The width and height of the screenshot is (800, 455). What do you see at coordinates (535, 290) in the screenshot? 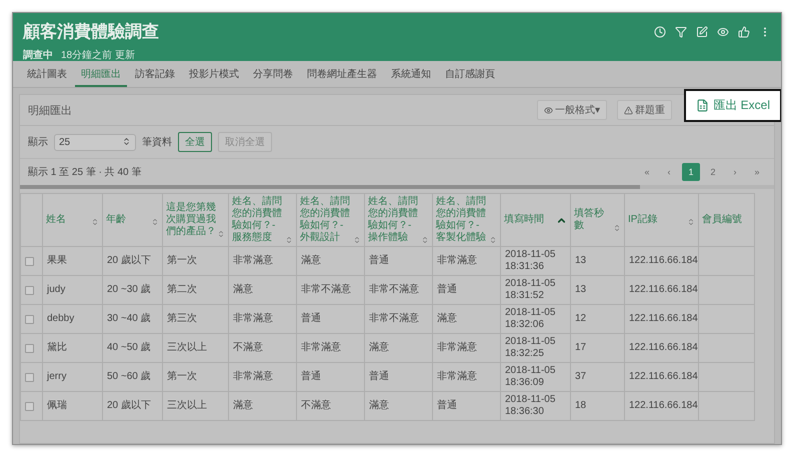
I see `table-cell: 2018-11-05 18:31:52` at bounding box center [535, 290].